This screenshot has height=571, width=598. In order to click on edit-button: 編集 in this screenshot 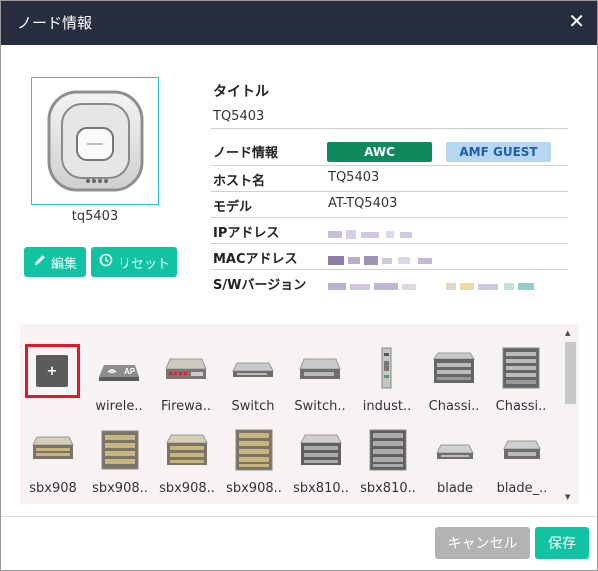, I will do `click(55, 262)`.